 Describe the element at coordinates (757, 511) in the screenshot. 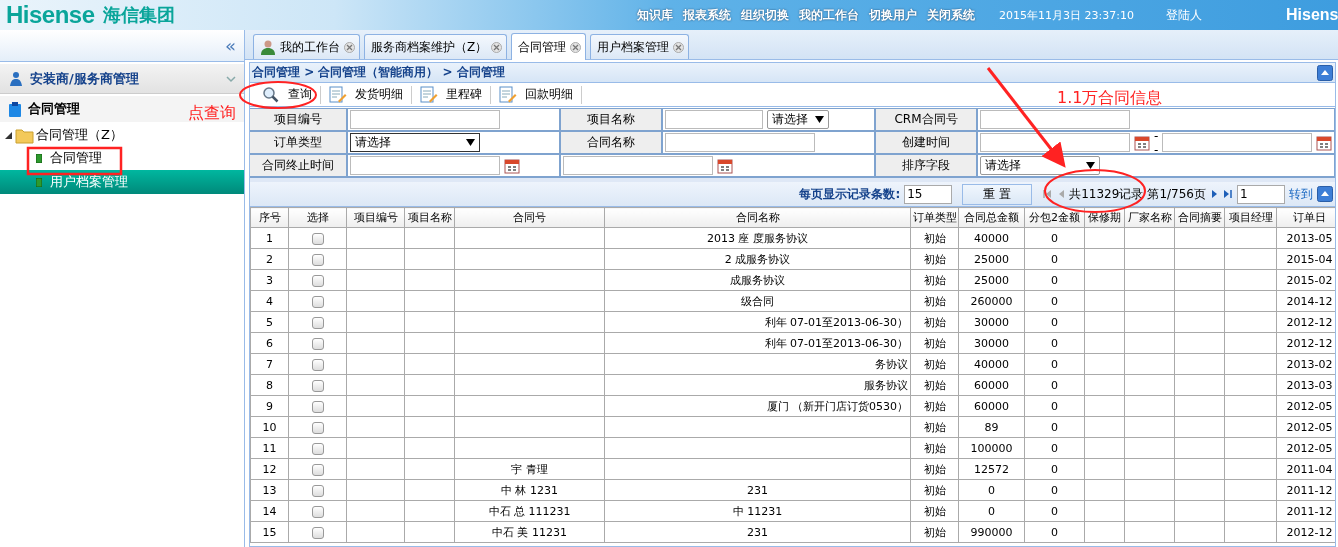

I see `table-cell: 中 11231` at that location.